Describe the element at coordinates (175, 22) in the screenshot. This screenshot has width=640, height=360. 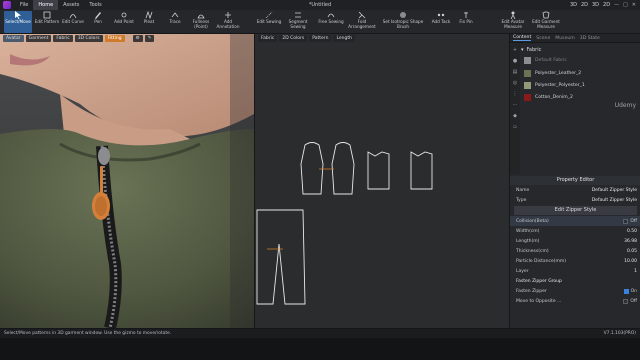
I see `tool-trace: Trace` at that location.